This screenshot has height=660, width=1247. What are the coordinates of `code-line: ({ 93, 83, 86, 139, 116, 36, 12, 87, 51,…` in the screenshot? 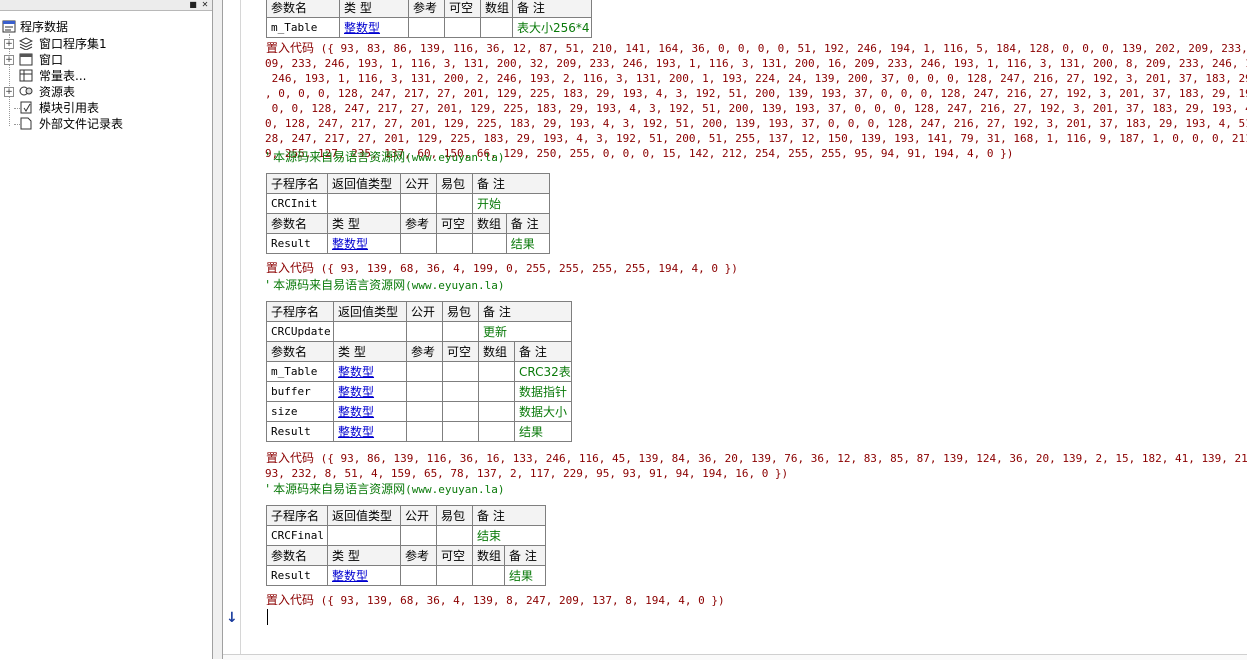 It's located at (783, 48).